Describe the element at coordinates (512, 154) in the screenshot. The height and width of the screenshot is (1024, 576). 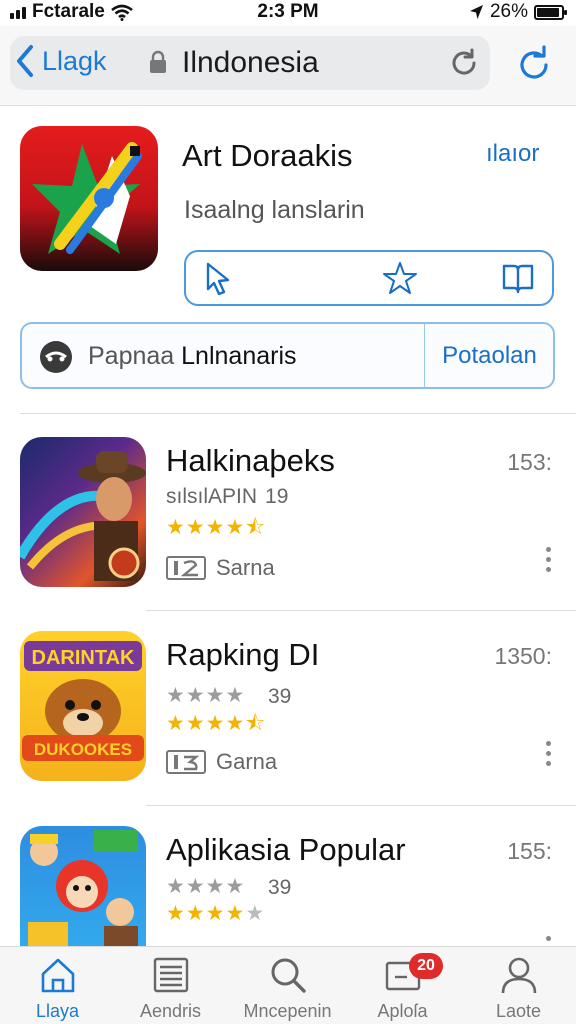
I see `featured-app-link: ılaıor` at that location.